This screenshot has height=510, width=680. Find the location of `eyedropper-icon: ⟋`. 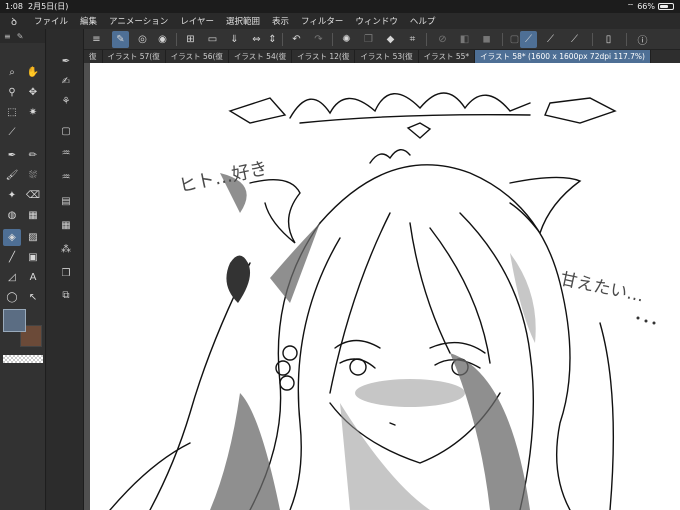

eyedropper-icon: ⟋ is located at coordinates (12, 132).